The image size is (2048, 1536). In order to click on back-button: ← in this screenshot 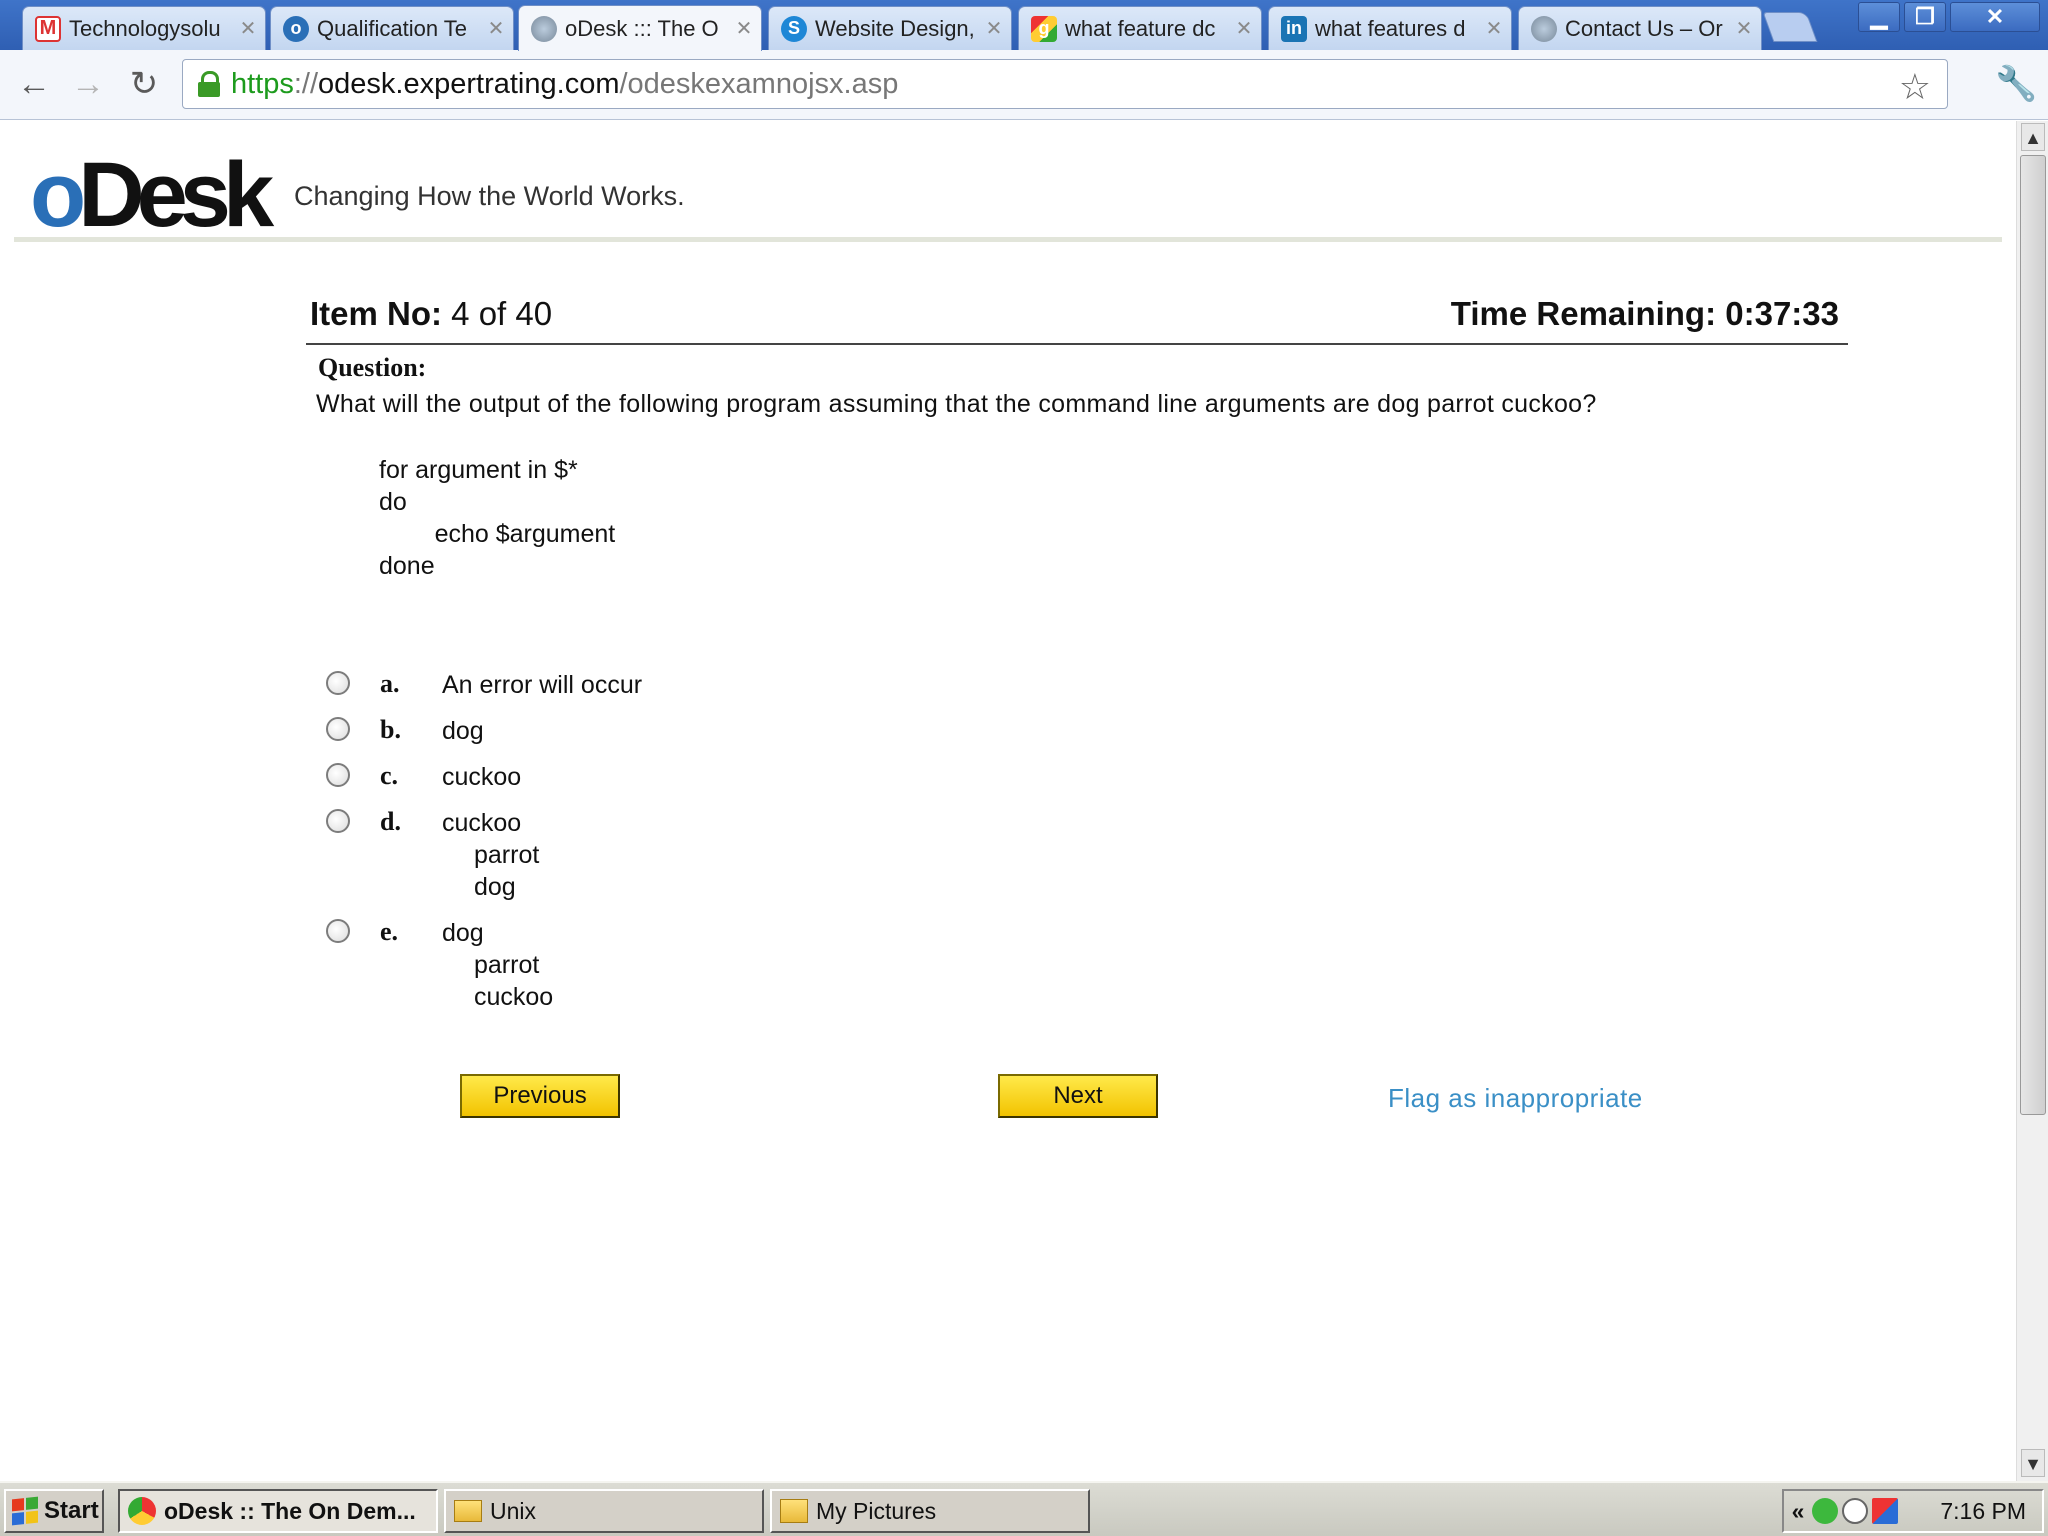, I will do `click(34, 84)`.